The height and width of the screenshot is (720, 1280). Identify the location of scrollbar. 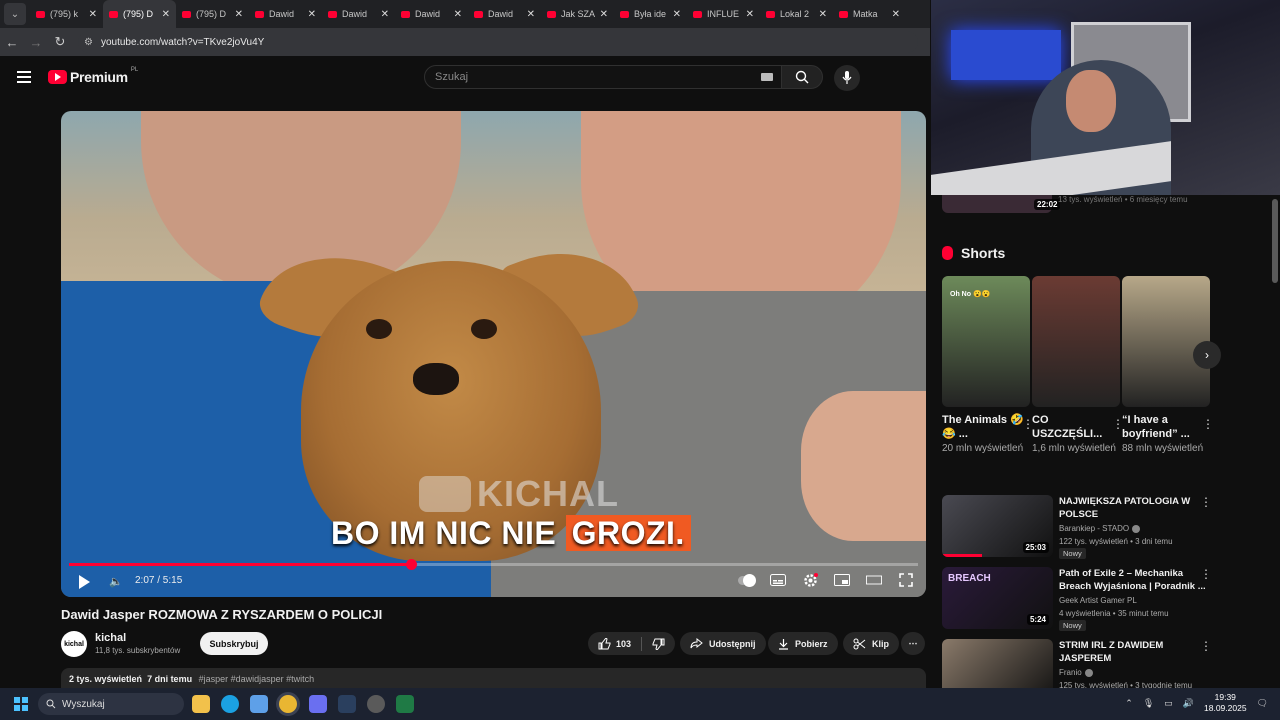
(1275, 441).